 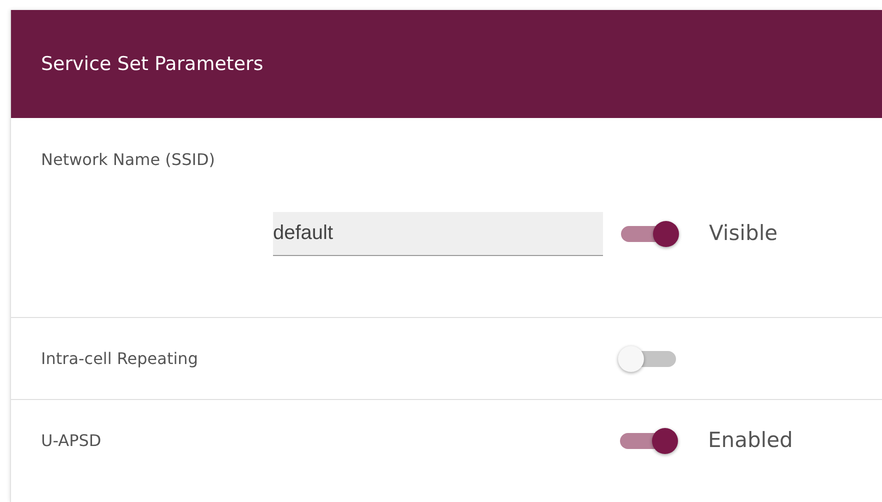 What do you see at coordinates (743, 234) in the screenshot?
I see `toggle-label: Visible` at bounding box center [743, 234].